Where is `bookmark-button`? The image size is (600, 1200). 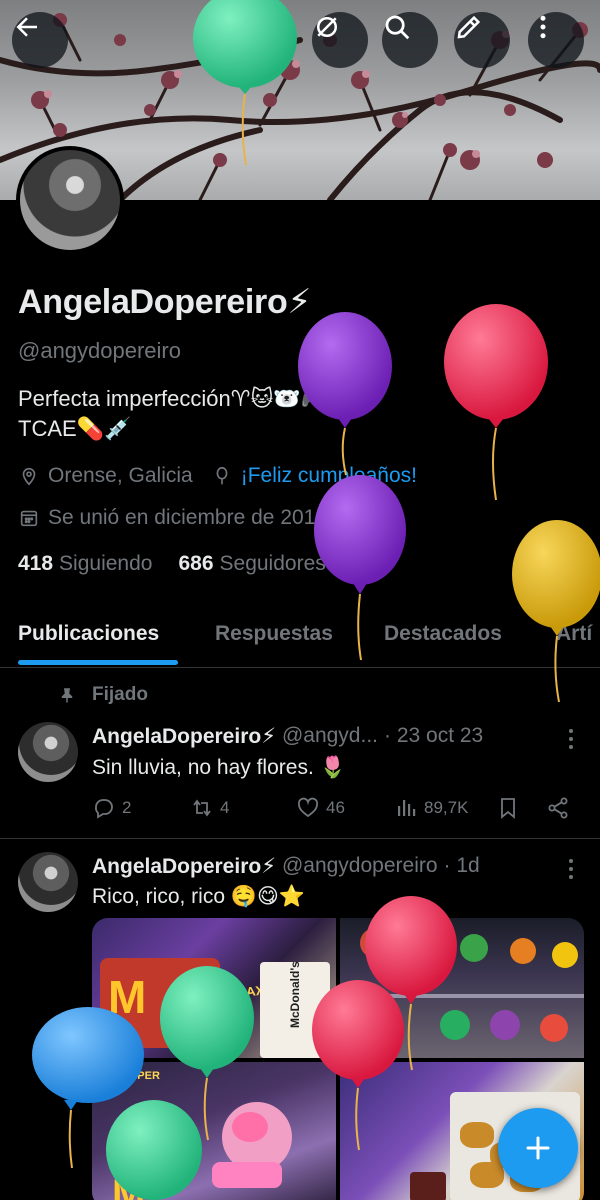
bookmark-button is located at coordinates (508, 808).